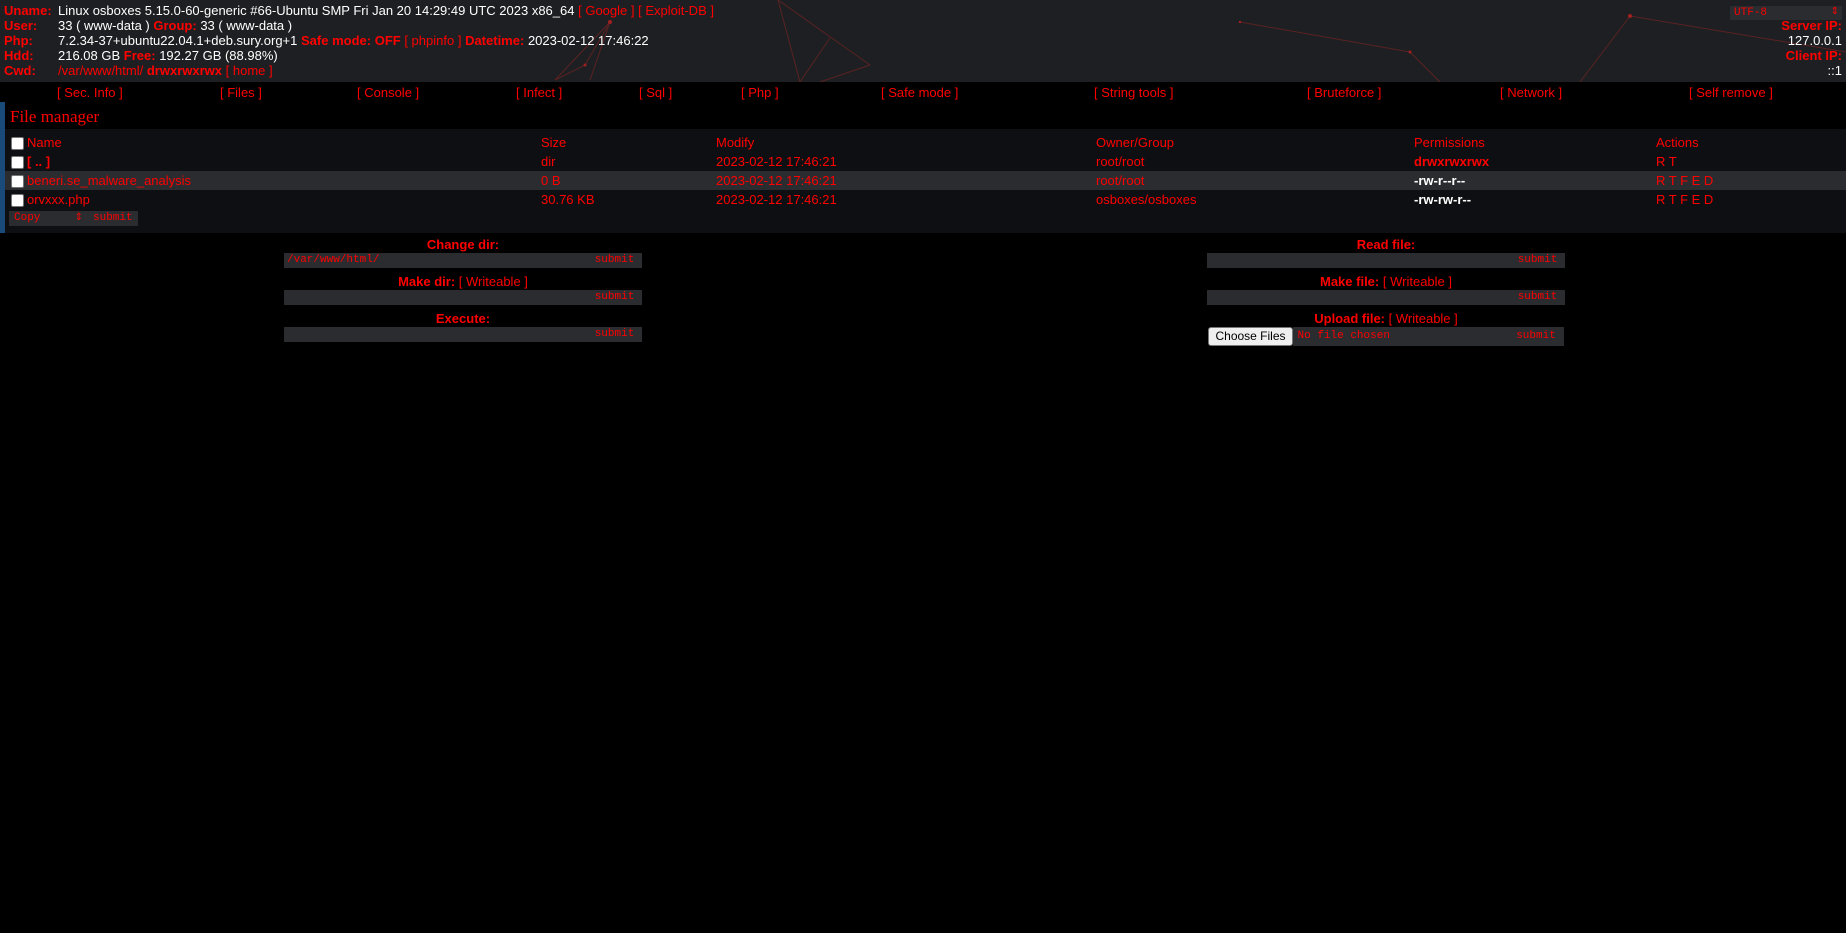 The height and width of the screenshot is (933, 1846). Describe the element at coordinates (18, 40) in the screenshot. I see `php-label: Php:` at that location.